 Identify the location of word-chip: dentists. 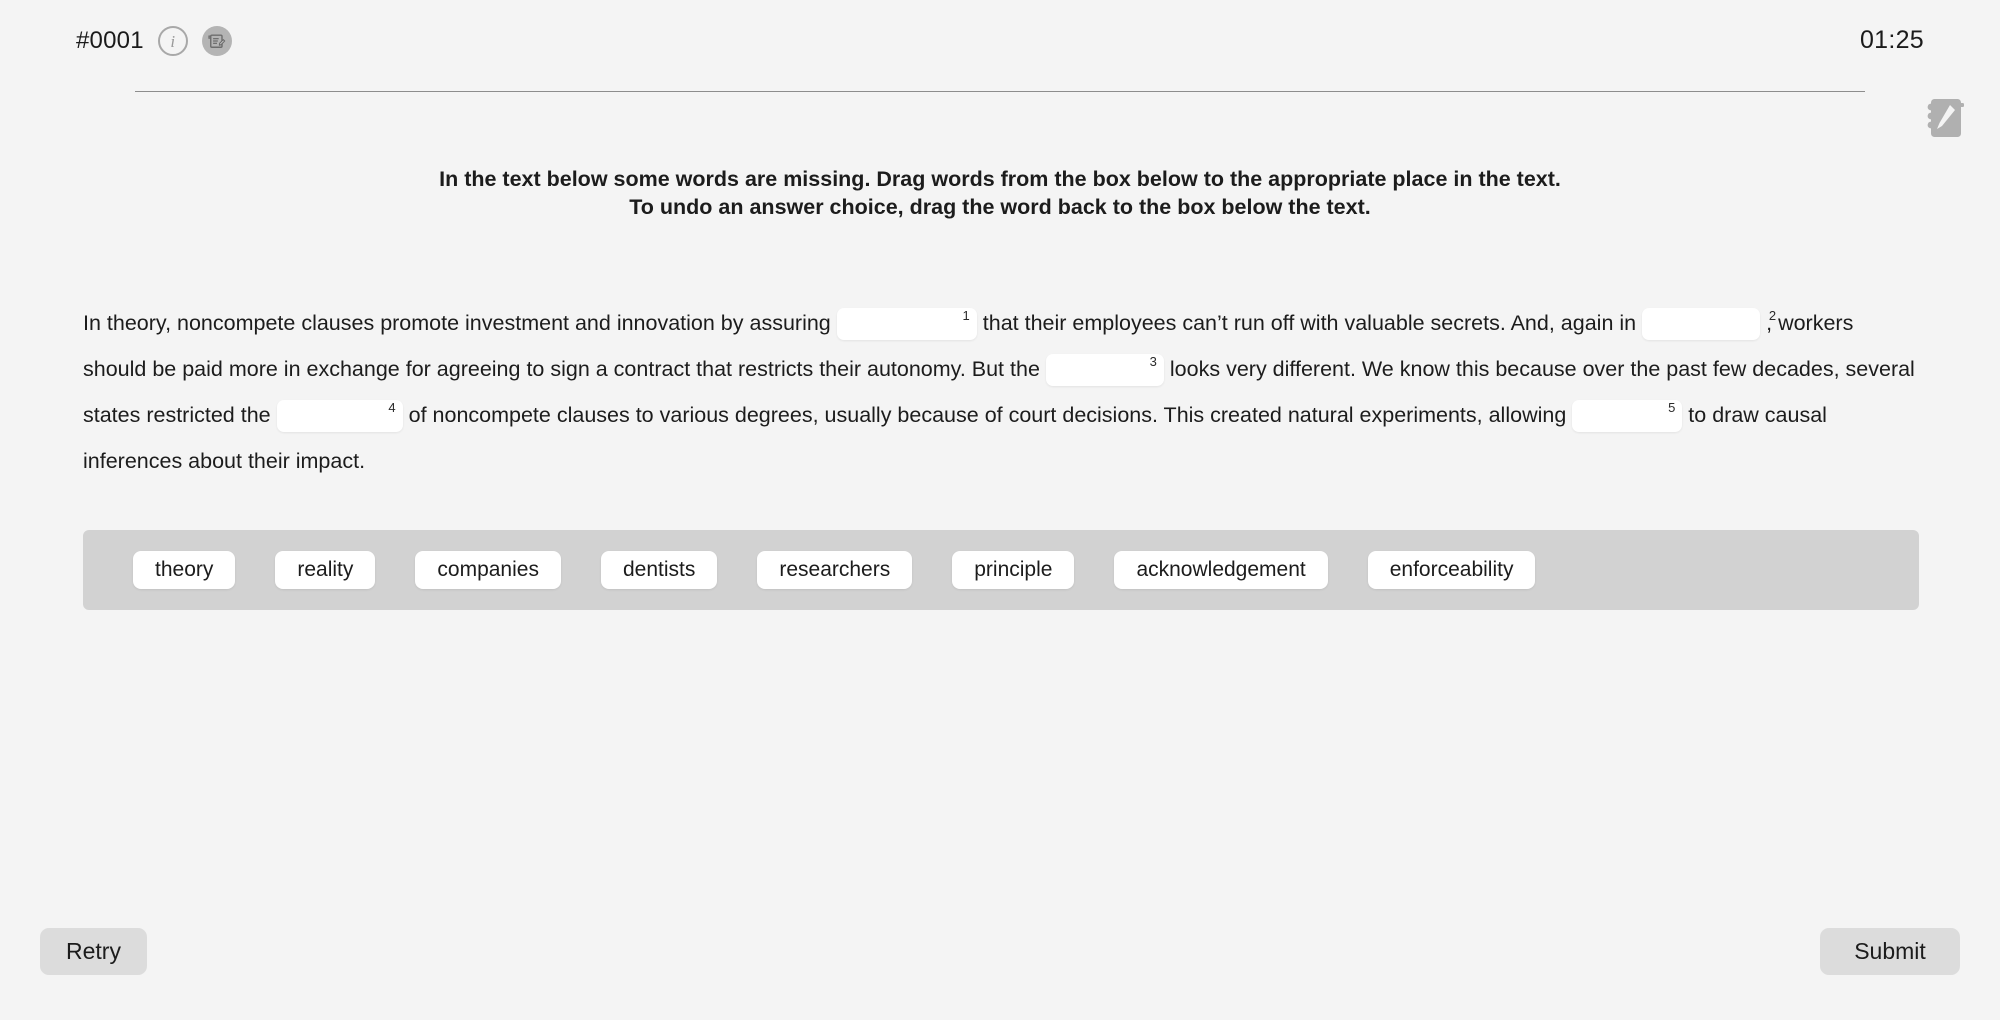
(659, 570).